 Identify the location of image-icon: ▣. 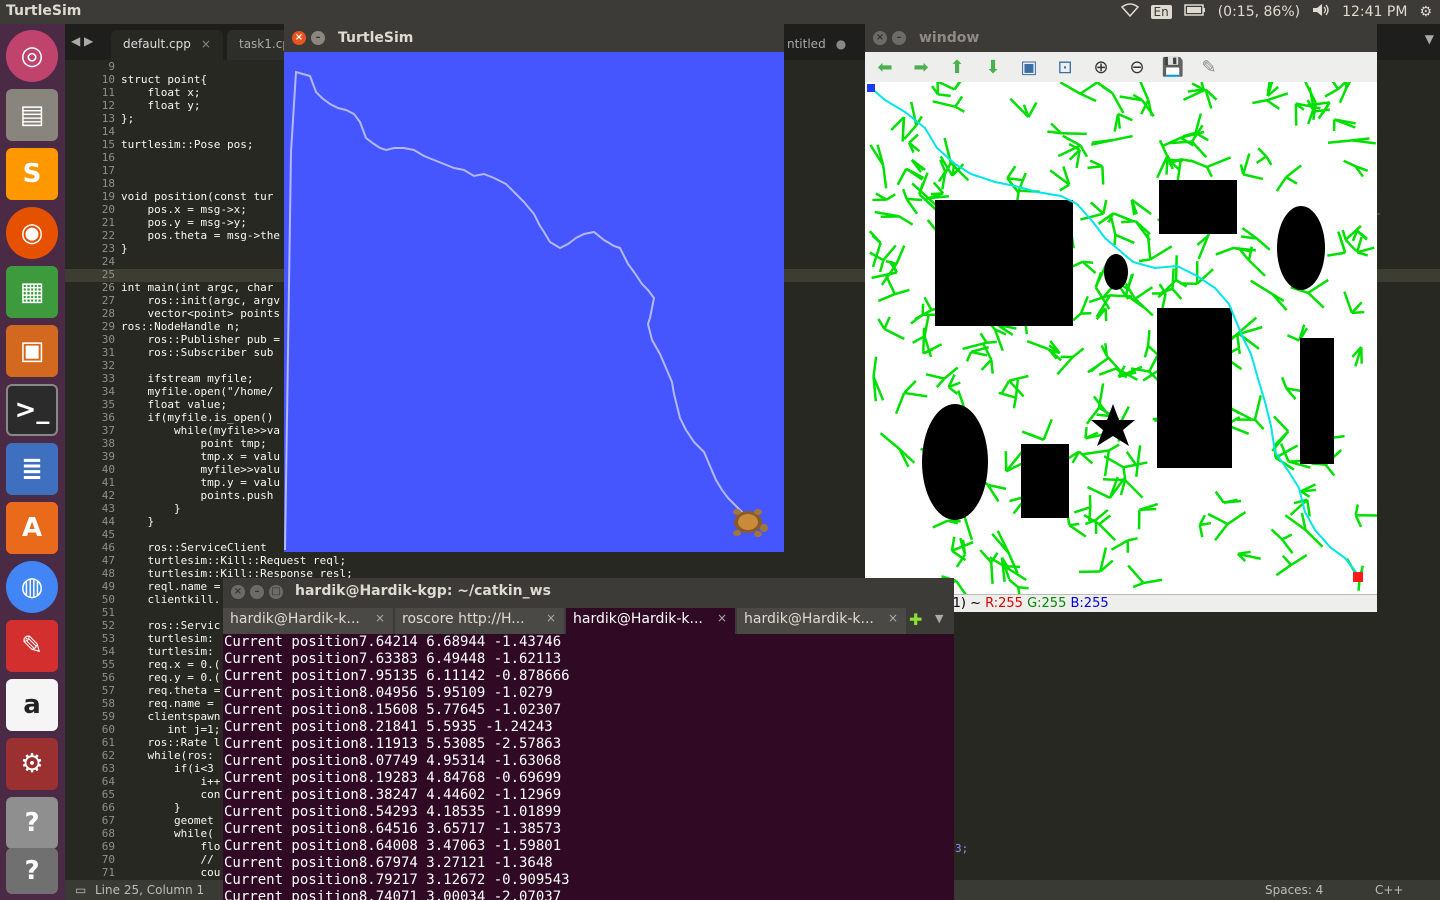
(1029, 67).